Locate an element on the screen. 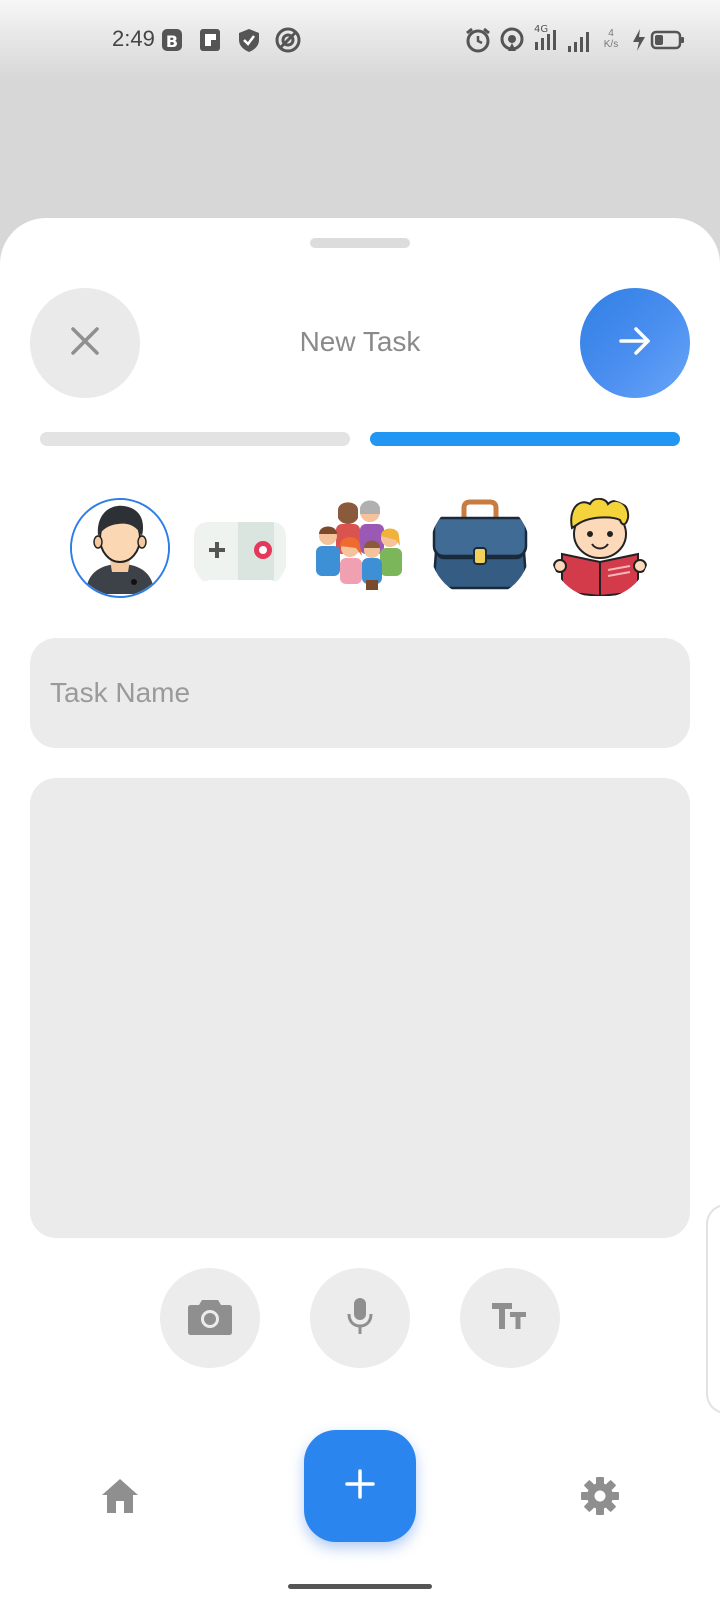 The width and height of the screenshot is (720, 1600). page-title: New Task is located at coordinates (360, 341).